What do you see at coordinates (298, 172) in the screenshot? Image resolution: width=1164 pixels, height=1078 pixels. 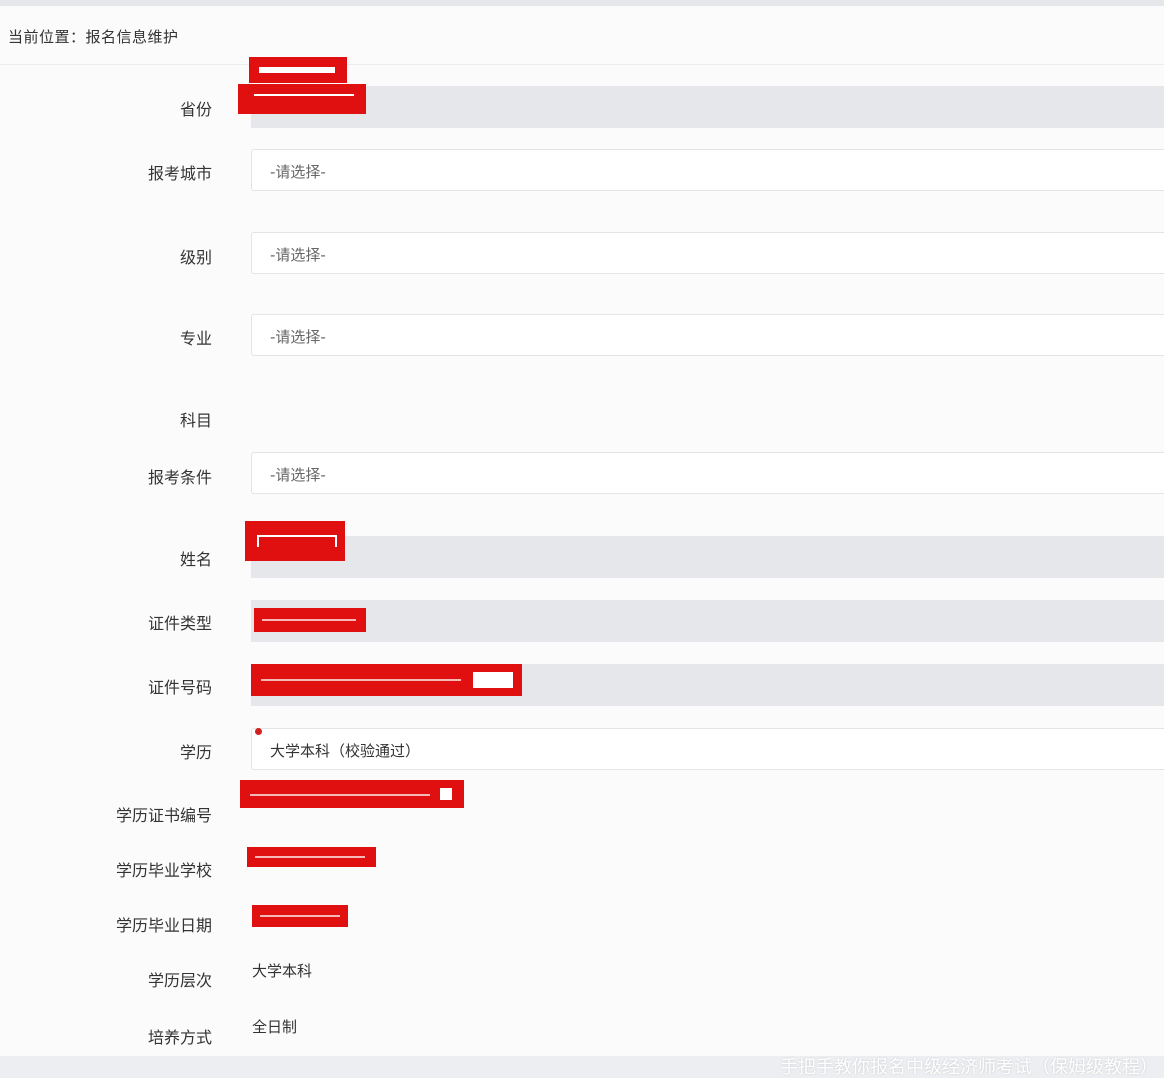 I see `city-select-value: -请选择-` at bounding box center [298, 172].